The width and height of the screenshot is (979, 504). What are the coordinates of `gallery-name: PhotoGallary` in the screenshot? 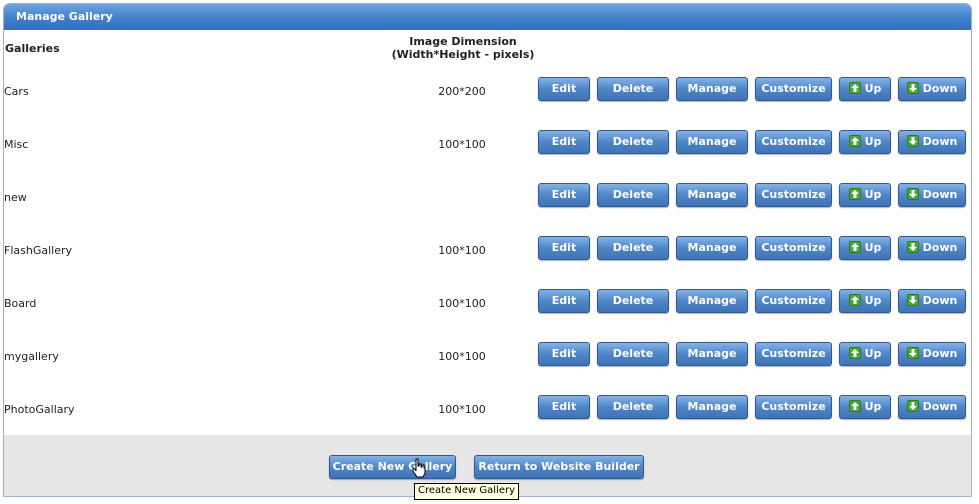 It's located at (39, 409).